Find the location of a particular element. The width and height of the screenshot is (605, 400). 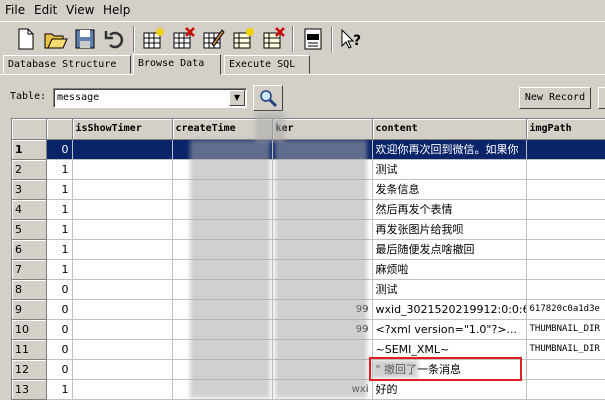

column-header-createtime: createTime is located at coordinates (222, 129).